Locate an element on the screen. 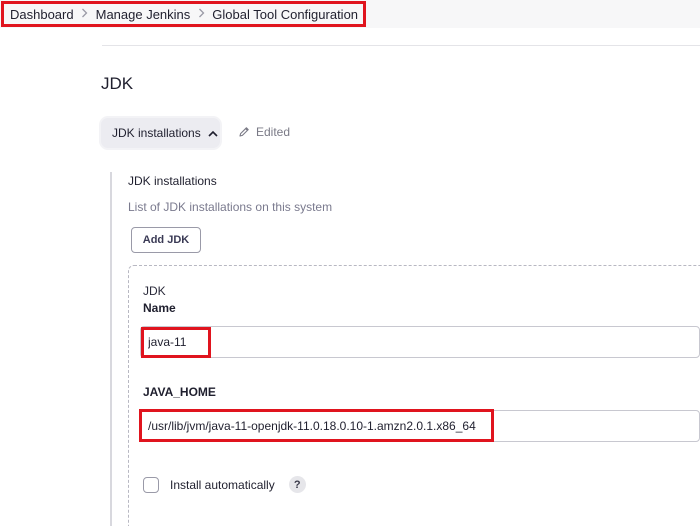 The image size is (700, 526). java-home-field is located at coordinates (420, 426).